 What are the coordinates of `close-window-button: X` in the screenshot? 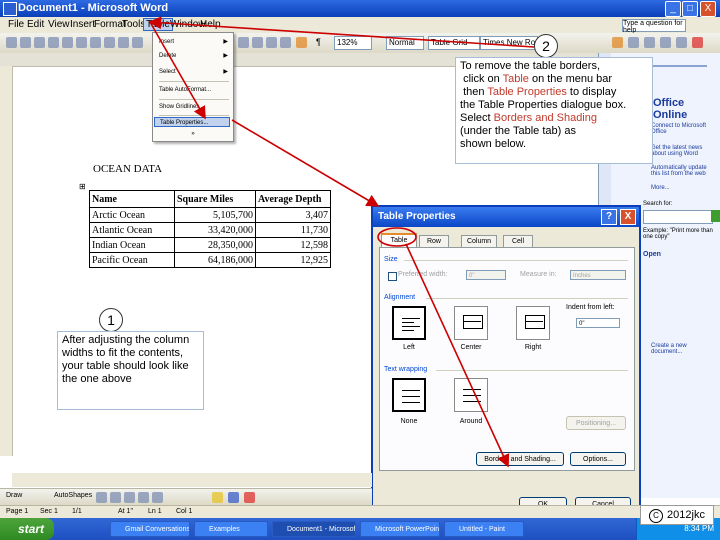 It's located at (708, 9).